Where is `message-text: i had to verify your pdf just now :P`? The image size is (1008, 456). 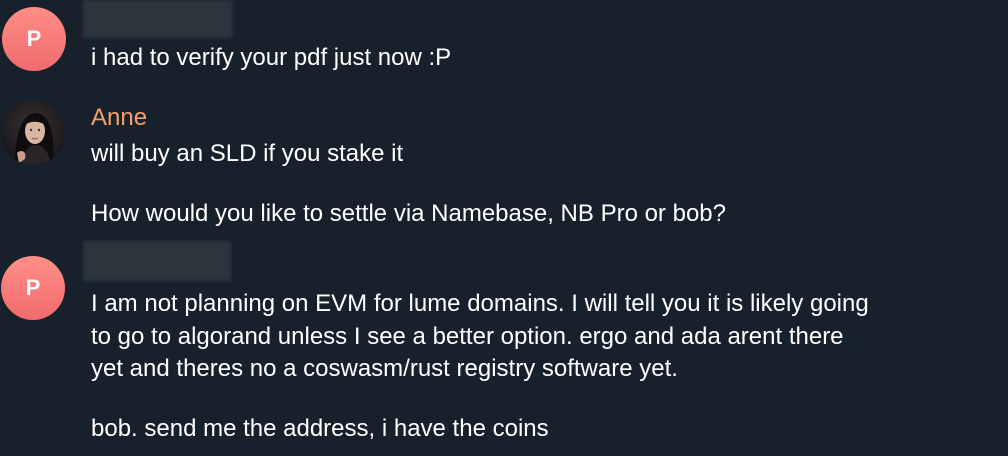 message-text: i had to verify your pdf just now :P is located at coordinates (271, 57).